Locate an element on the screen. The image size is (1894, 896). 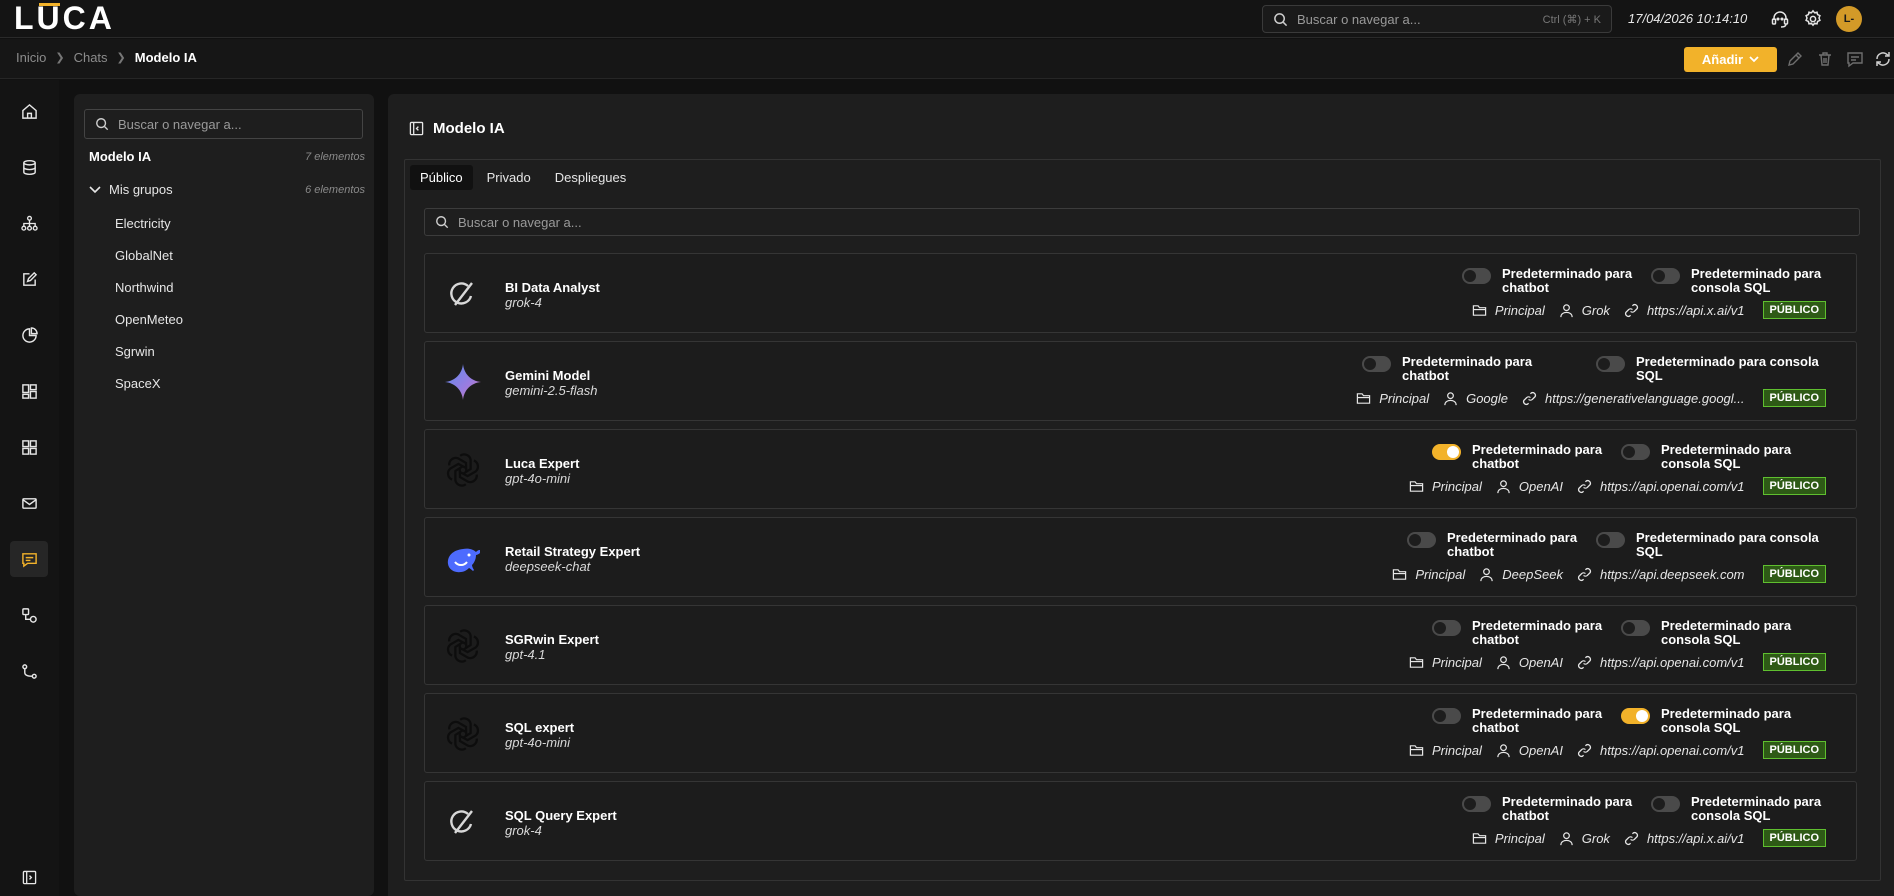
link-icon is located at coordinates (1631, 838).